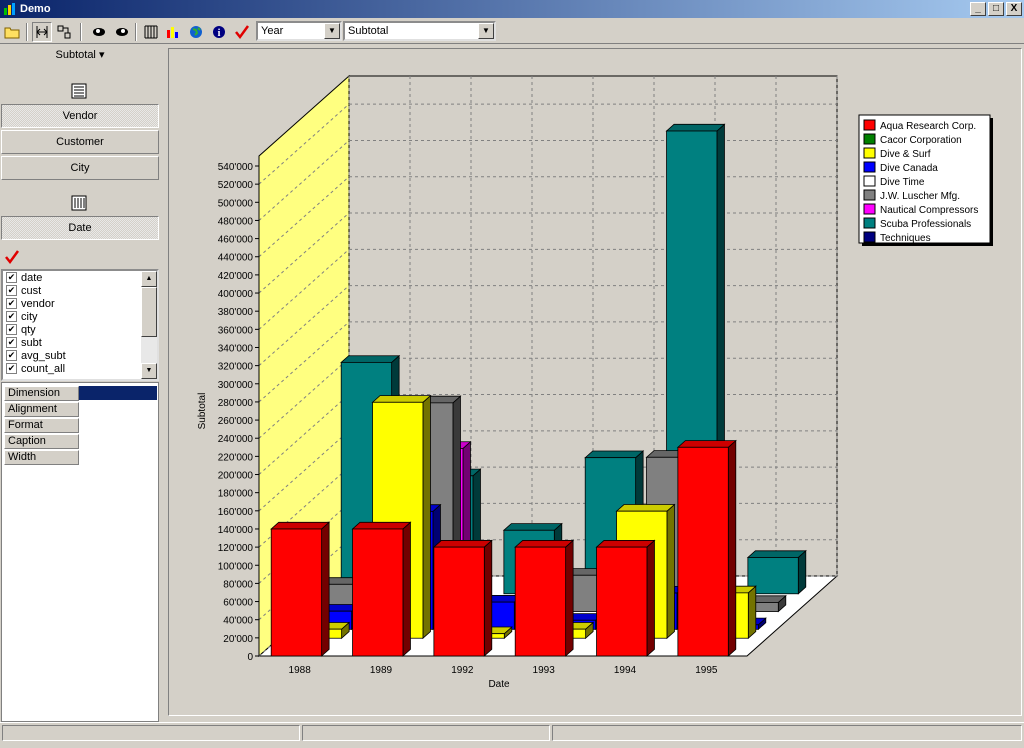  Describe the element at coordinates (272, 31) in the screenshot. I see `year-select-value: Year` at that location.